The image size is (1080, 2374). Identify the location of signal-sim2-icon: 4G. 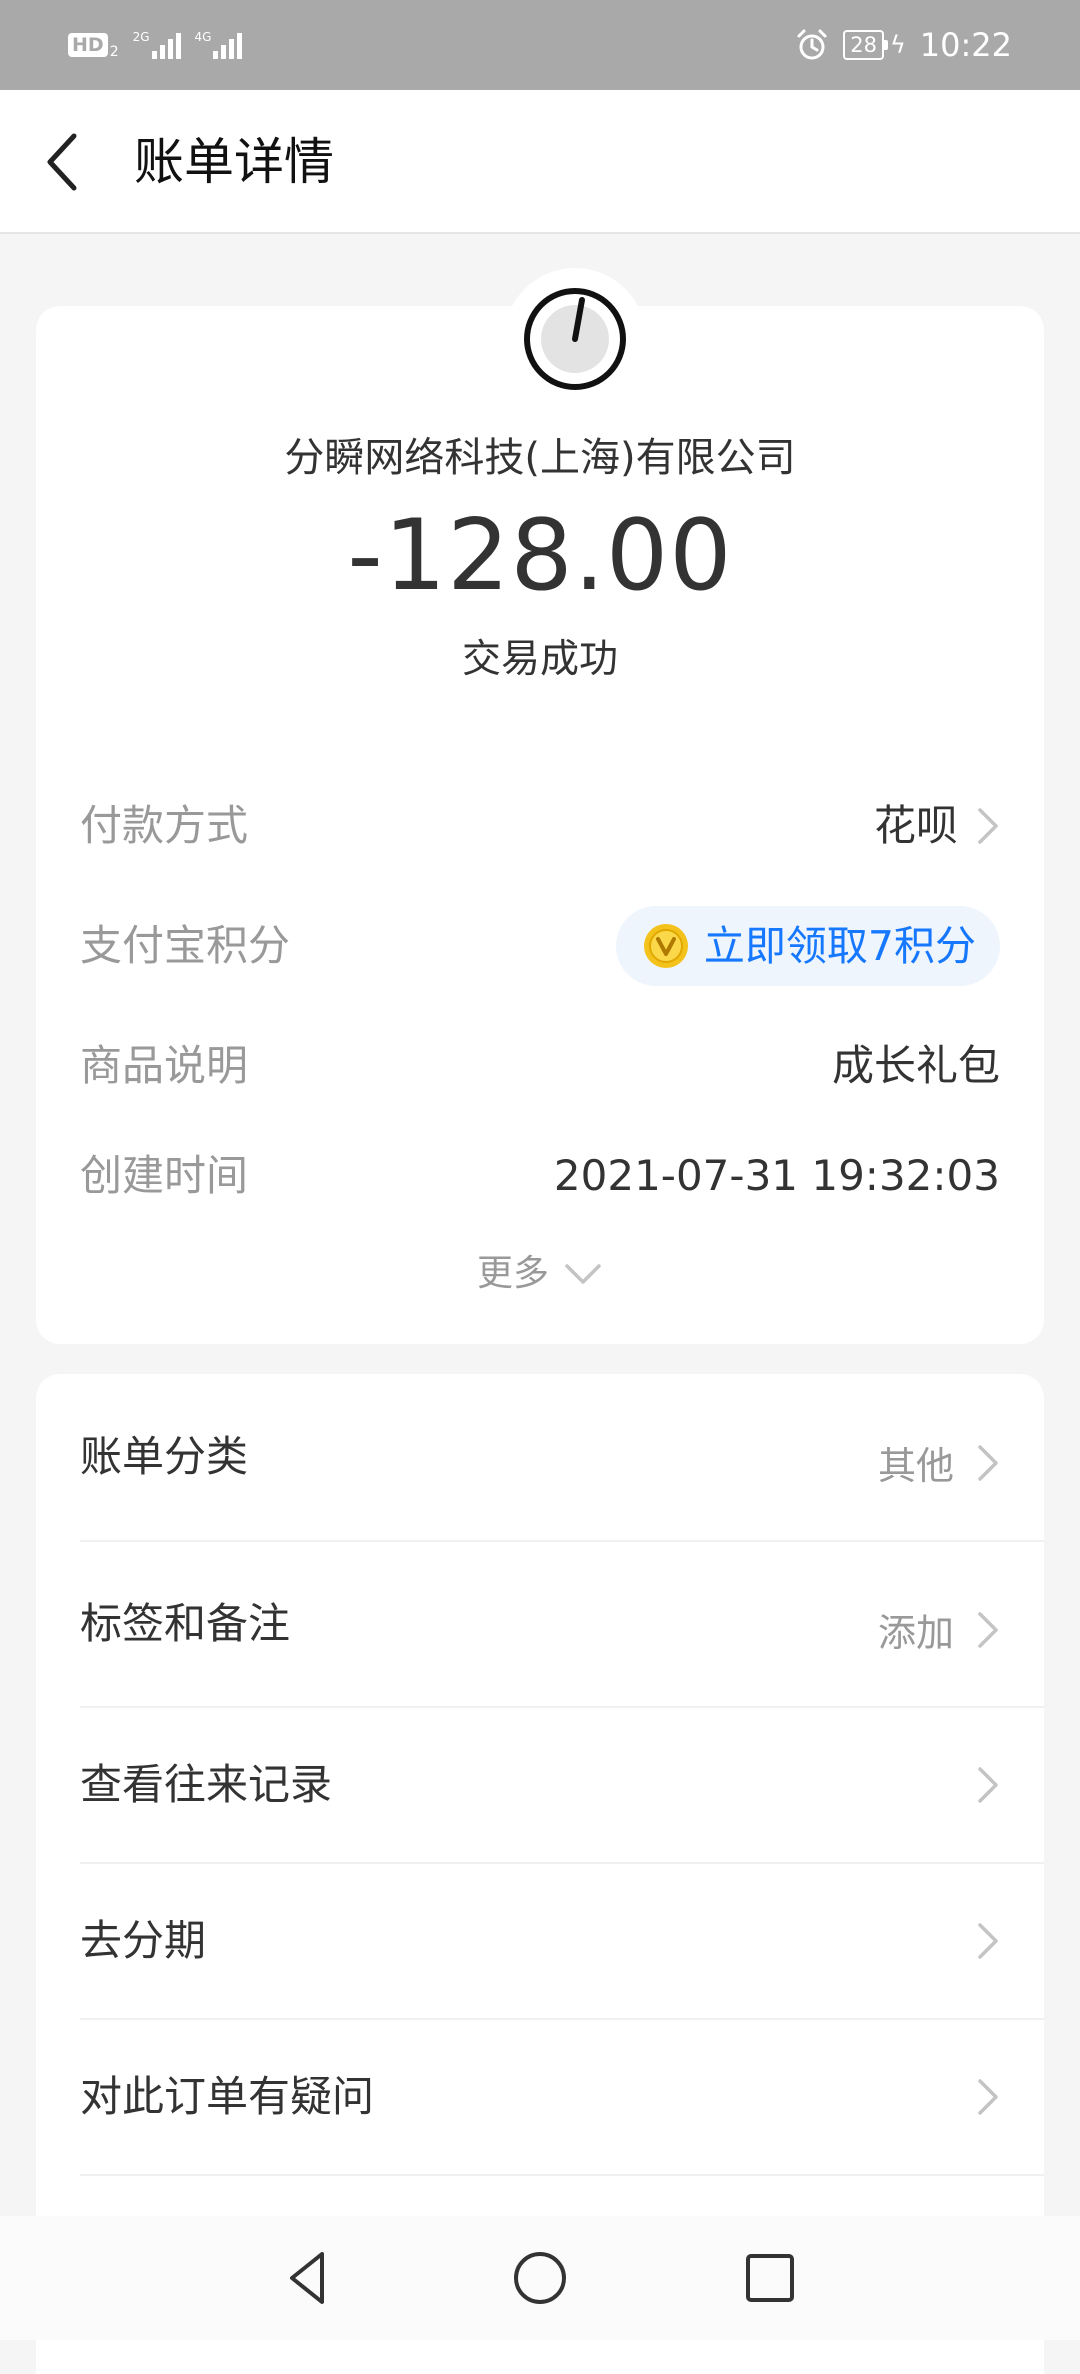
(219, 45).